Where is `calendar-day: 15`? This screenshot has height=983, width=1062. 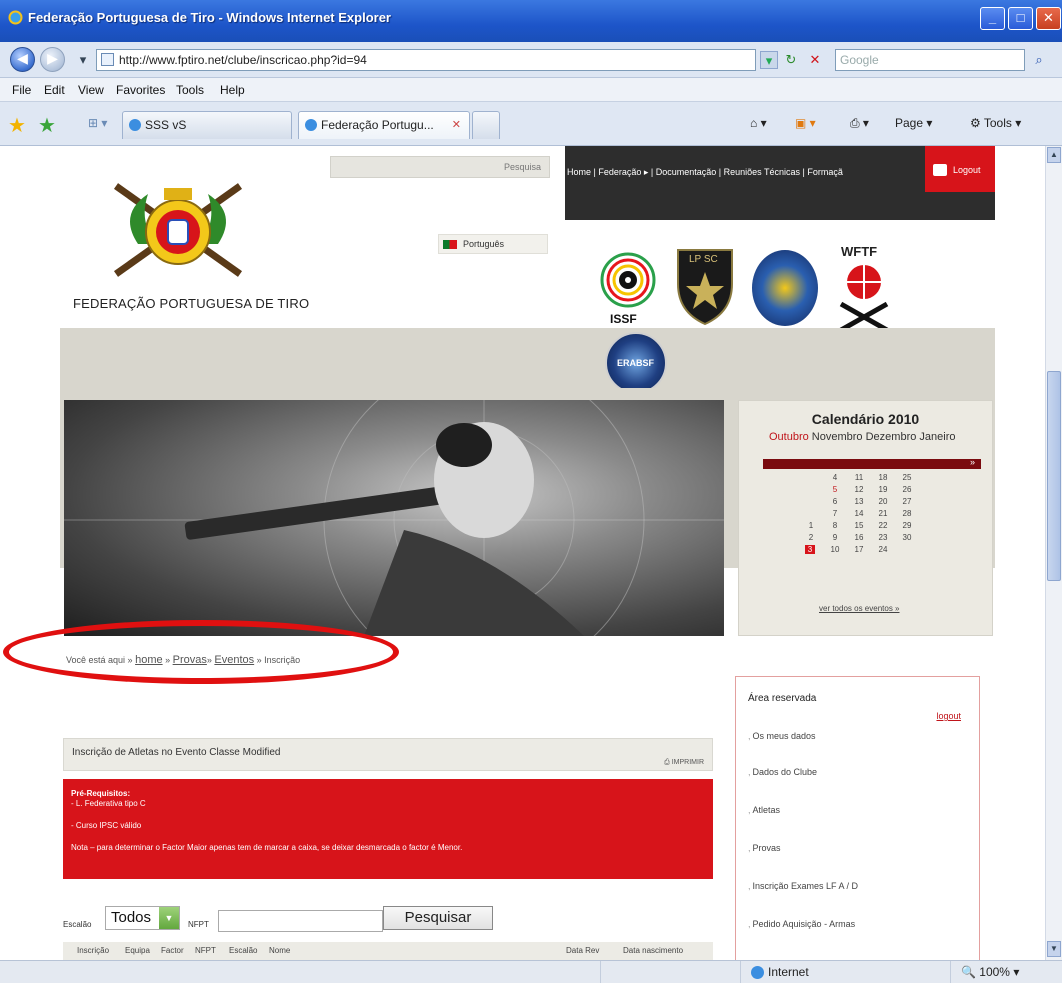
calendar-day: 15 is located at coordinates (859, 525).